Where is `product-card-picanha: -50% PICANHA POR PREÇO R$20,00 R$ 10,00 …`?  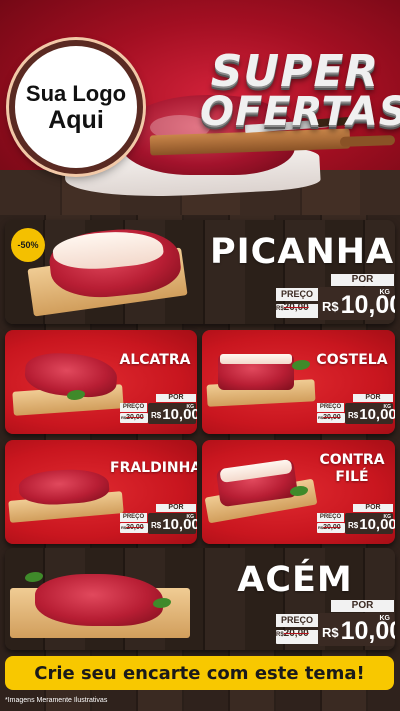 product-card-picanha: -50% PICANHA POR PREÇO R$20,00 R$ 10,00 … is located at coordinates (200, 272).